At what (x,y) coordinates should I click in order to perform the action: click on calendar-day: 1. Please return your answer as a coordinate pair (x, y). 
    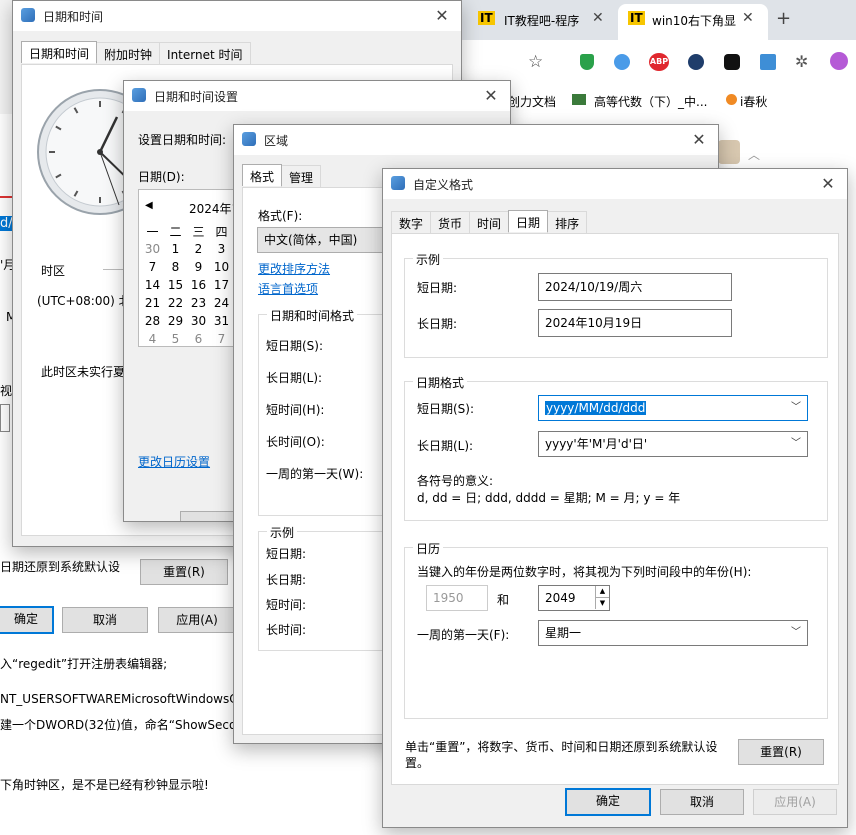
    Looking at the image, I should click on (175, 249).